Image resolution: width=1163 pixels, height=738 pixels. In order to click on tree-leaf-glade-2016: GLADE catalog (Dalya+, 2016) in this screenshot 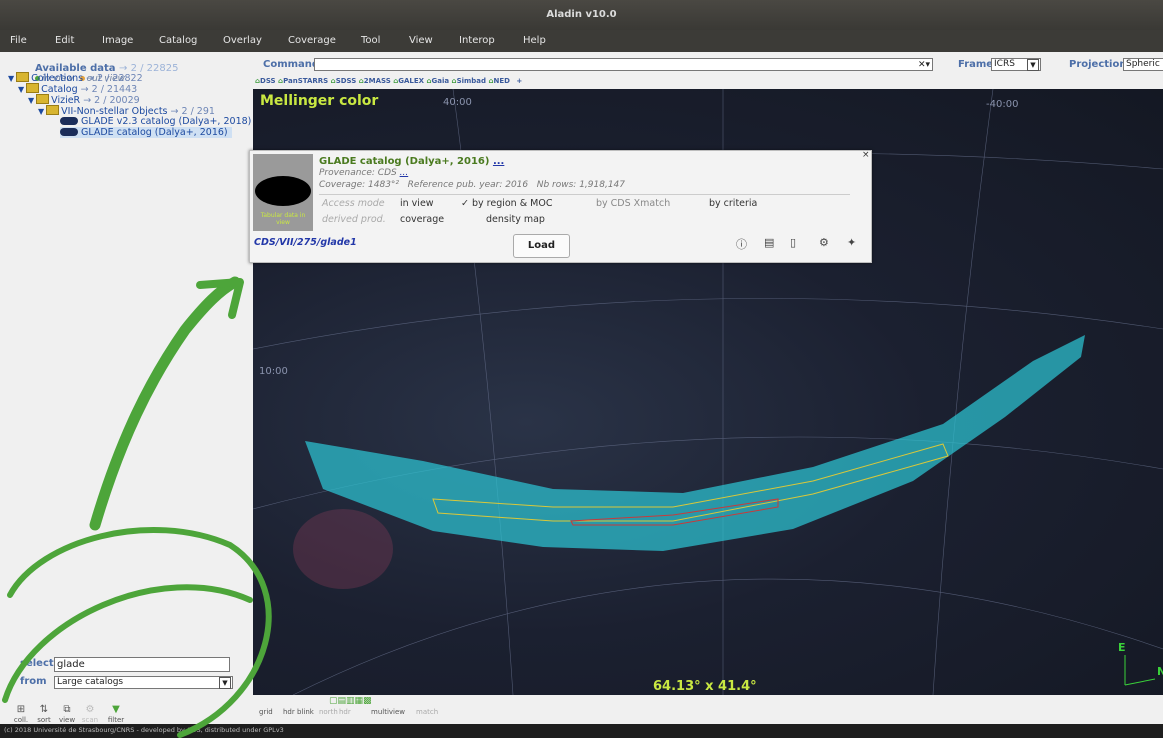, I will do `click(146, 132)`.